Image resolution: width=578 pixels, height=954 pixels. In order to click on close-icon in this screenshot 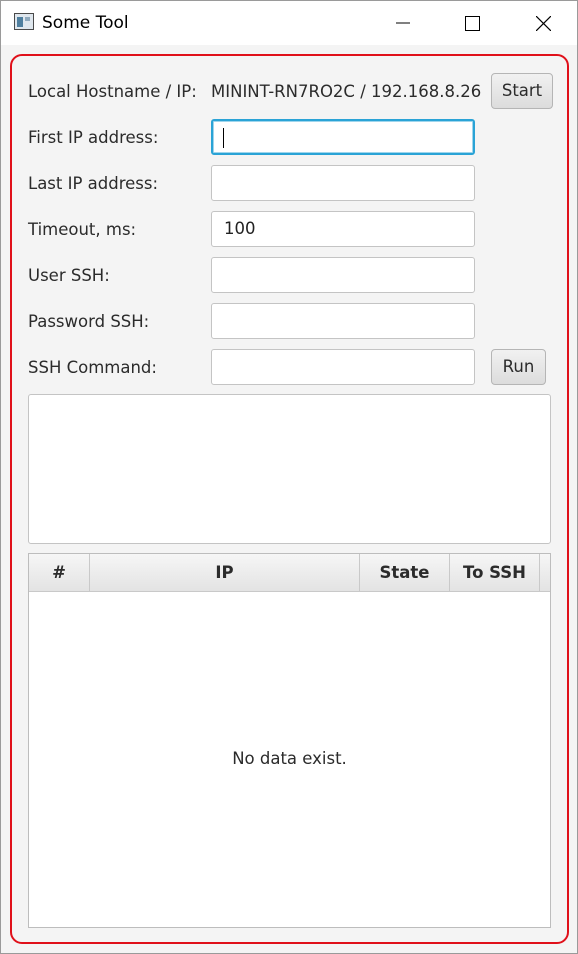, I will do `click(543, 23)`.